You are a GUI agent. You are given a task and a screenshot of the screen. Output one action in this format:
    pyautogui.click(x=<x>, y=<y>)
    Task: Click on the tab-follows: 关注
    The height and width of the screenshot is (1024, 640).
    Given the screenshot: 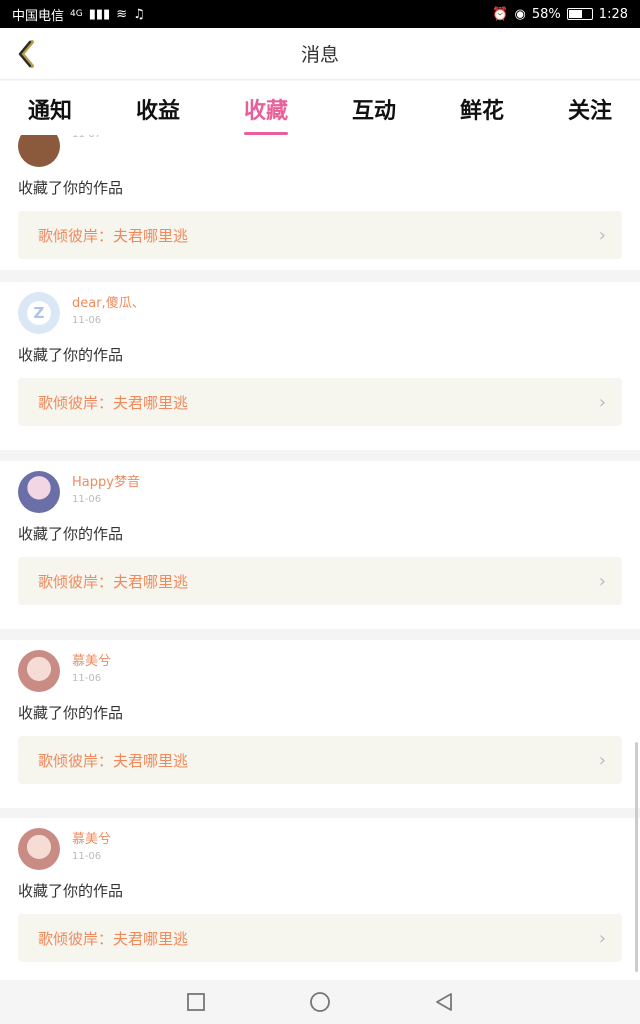 What is the action you would take?
    pyautogui.click(x=590, y=108)
    